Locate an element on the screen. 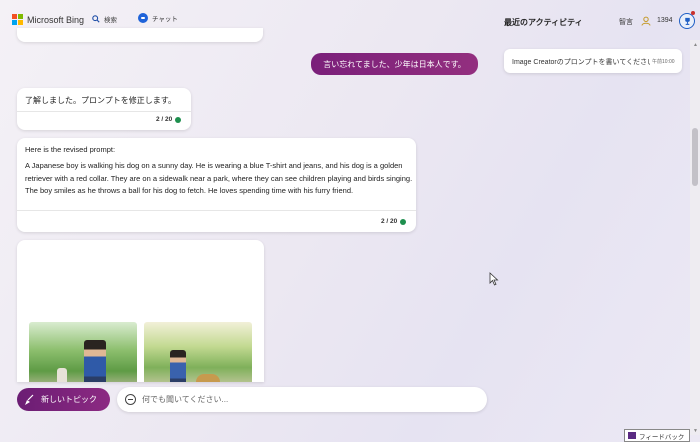 This screenshot has height=442, width=700. logo-text: Microsoft Bing is located at coordinates (56, 19).